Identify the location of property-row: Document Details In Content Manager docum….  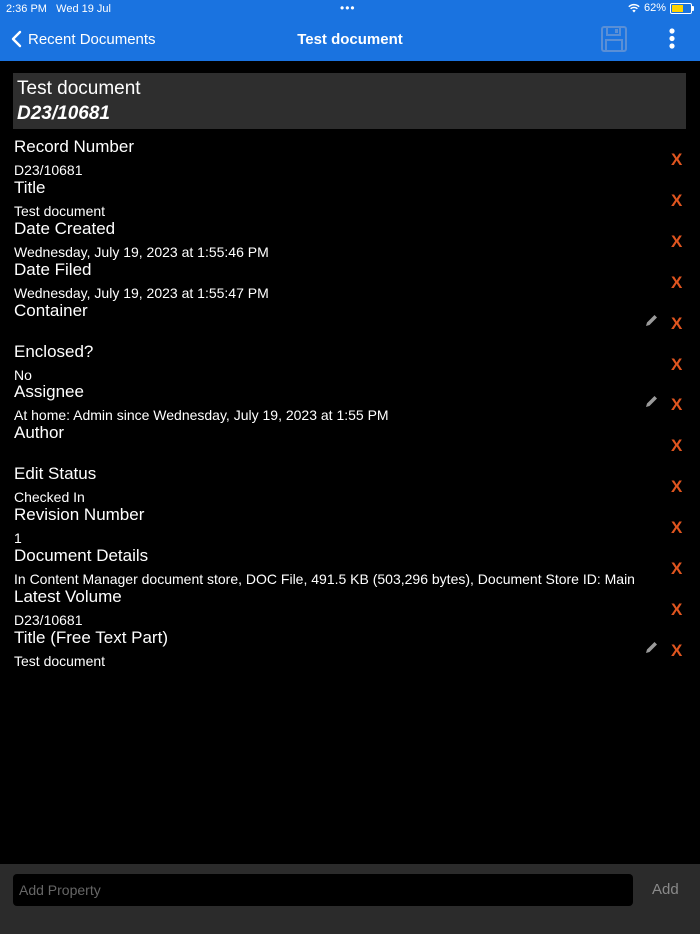
(350, 568).